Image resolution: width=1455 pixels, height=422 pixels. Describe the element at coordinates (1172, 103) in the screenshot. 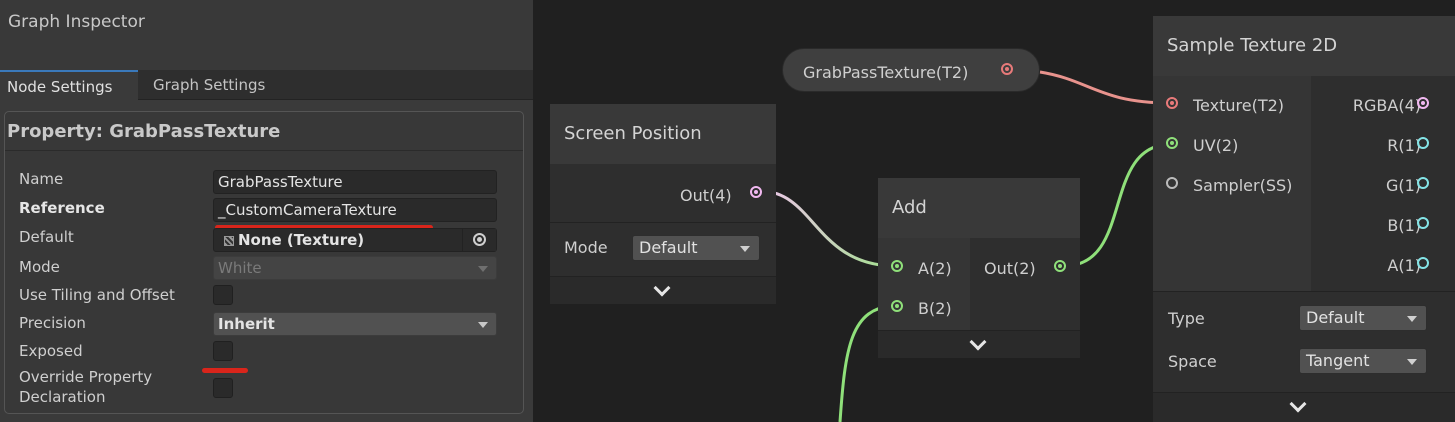

I see `texture-input-port` at that location.